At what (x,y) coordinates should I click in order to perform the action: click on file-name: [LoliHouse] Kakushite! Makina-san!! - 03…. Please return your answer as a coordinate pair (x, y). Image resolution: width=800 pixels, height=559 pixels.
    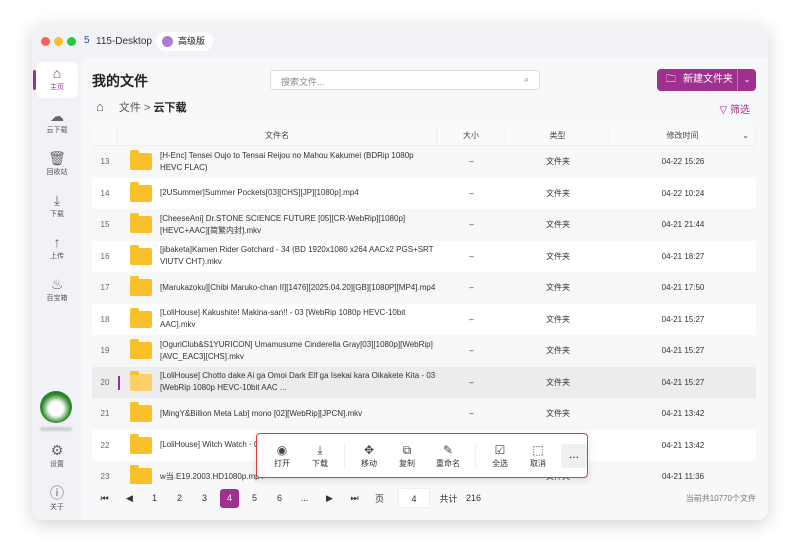
    Looking at the image, I should click on (298, 319).